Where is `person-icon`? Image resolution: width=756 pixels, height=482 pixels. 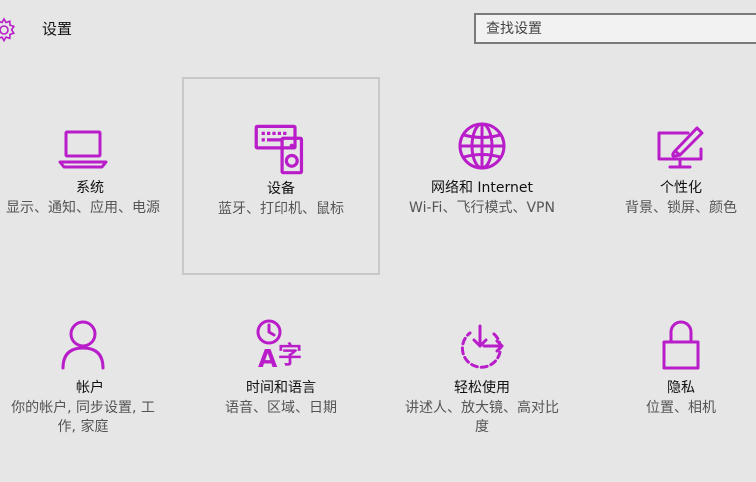 person-icon is located at coordinates (83, 345).